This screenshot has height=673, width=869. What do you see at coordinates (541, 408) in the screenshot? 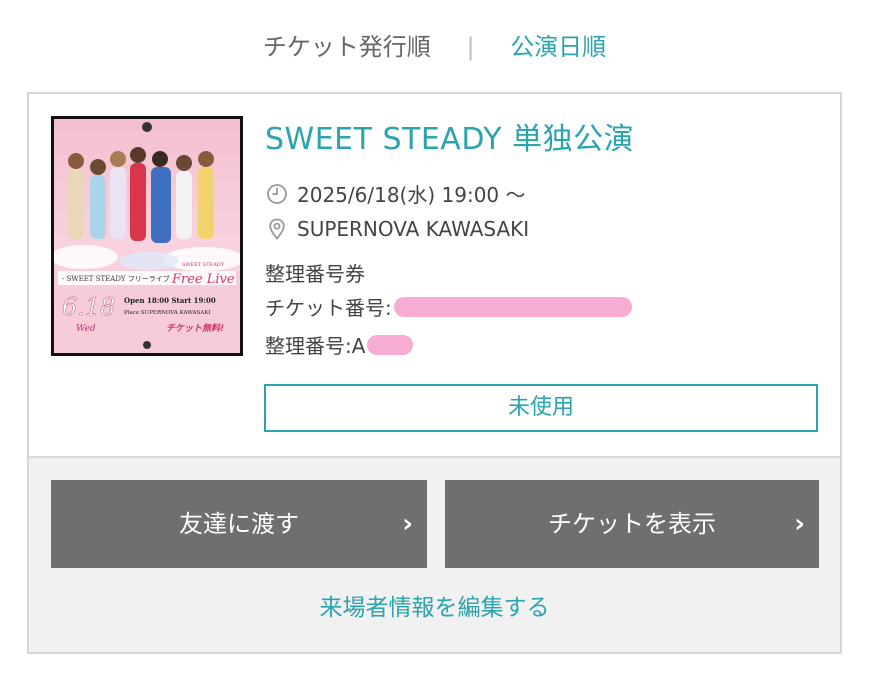
I see `ticket-status-badge: 未使用` at bounding box center [541, 408].